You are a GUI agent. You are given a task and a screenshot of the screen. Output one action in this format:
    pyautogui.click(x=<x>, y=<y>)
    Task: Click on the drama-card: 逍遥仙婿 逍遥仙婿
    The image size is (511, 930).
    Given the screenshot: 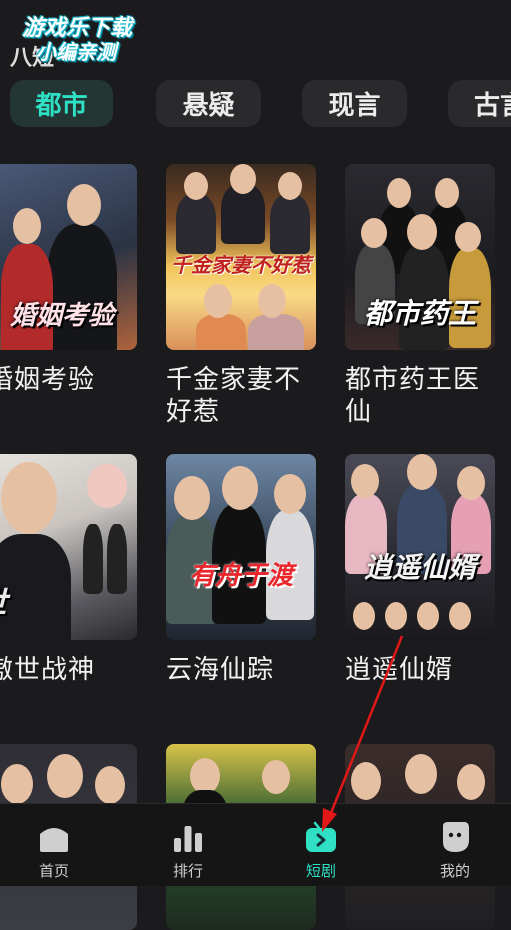 What is the action you would take?
    pyautogui.click(x=420, y=570)
    